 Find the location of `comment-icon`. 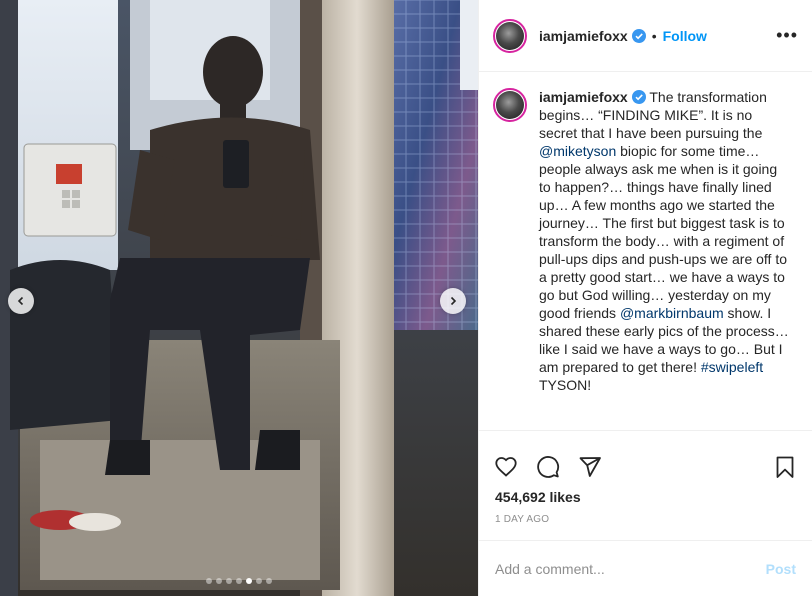

comment-icon is located at coordinates (548, 466).